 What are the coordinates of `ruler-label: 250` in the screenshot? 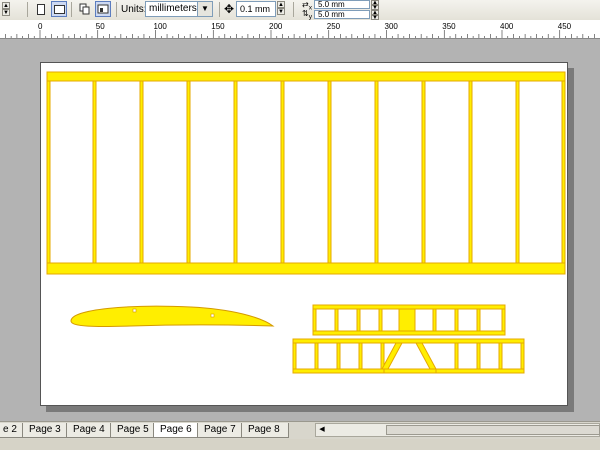 It's located at (334, 26).